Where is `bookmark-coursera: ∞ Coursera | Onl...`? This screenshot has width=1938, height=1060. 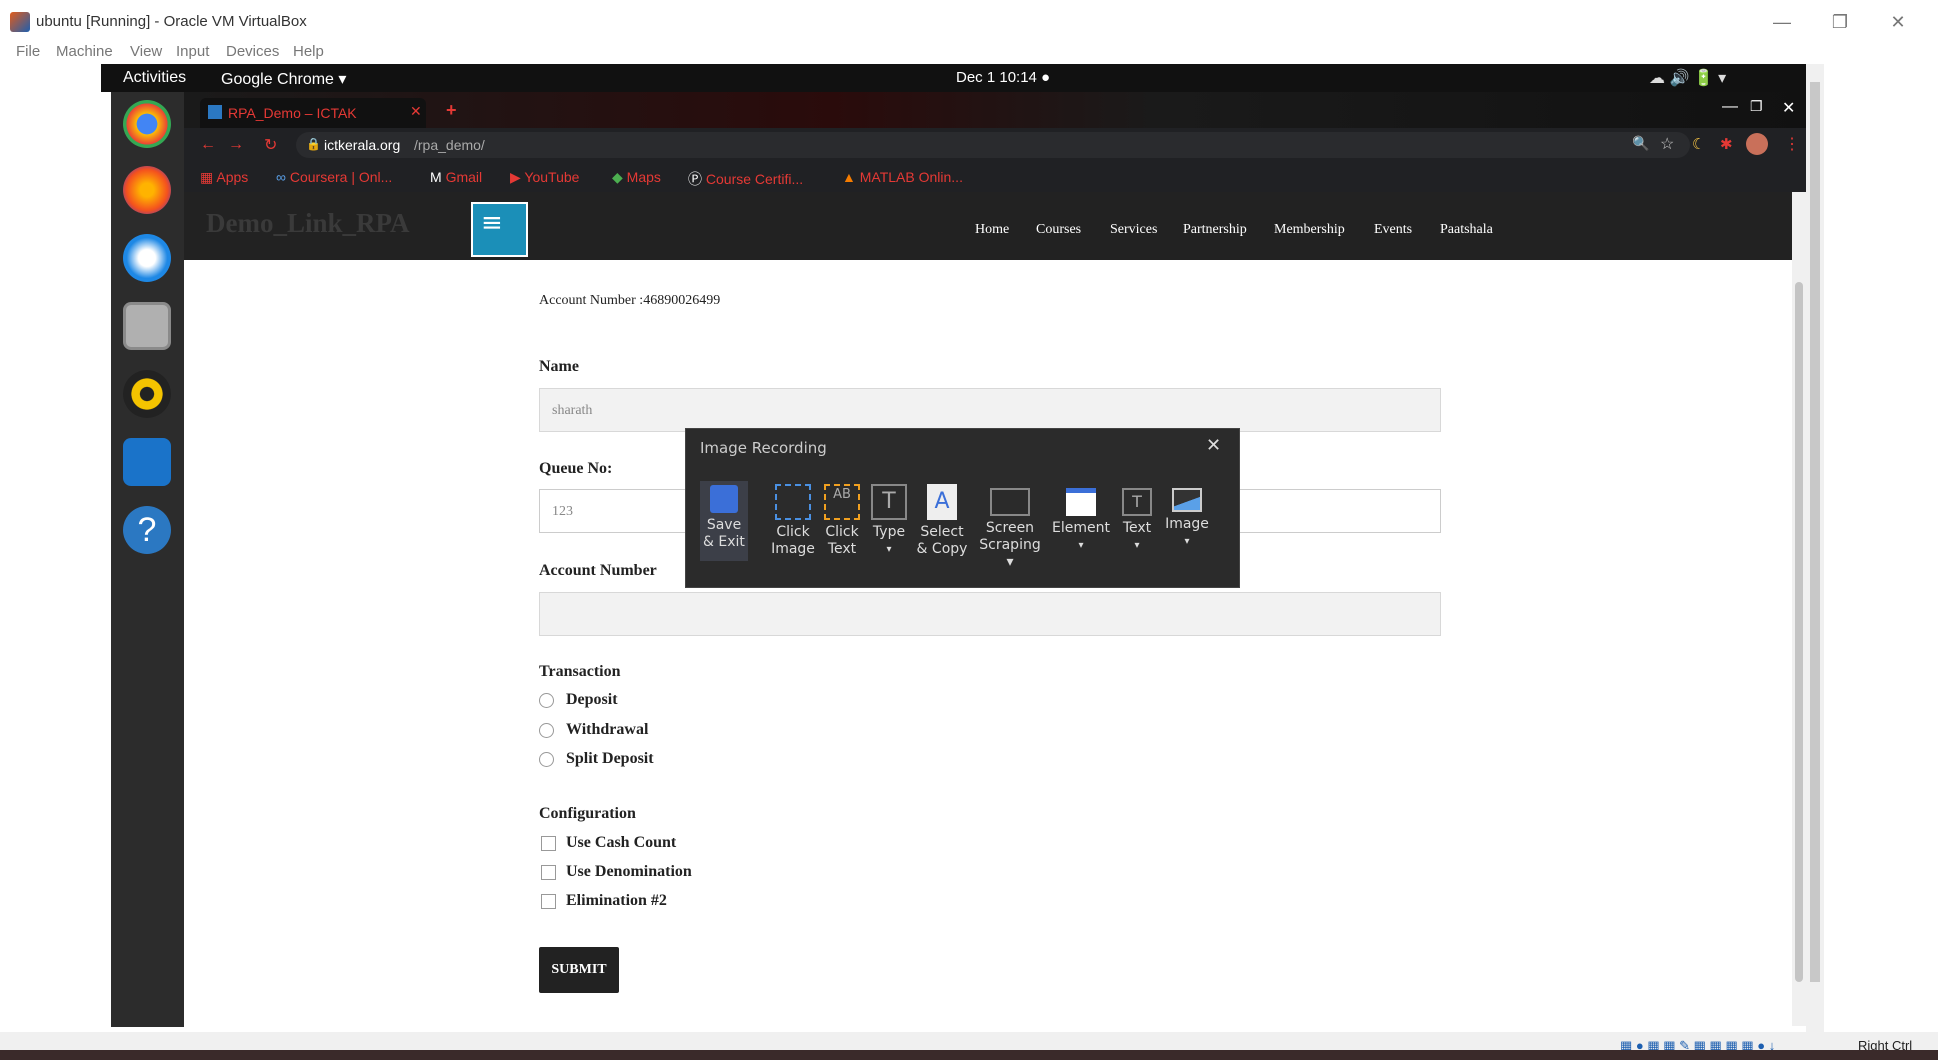
bookmark-coursera: ∞ Coursera | Onl... is located at coordinates (334, 177).